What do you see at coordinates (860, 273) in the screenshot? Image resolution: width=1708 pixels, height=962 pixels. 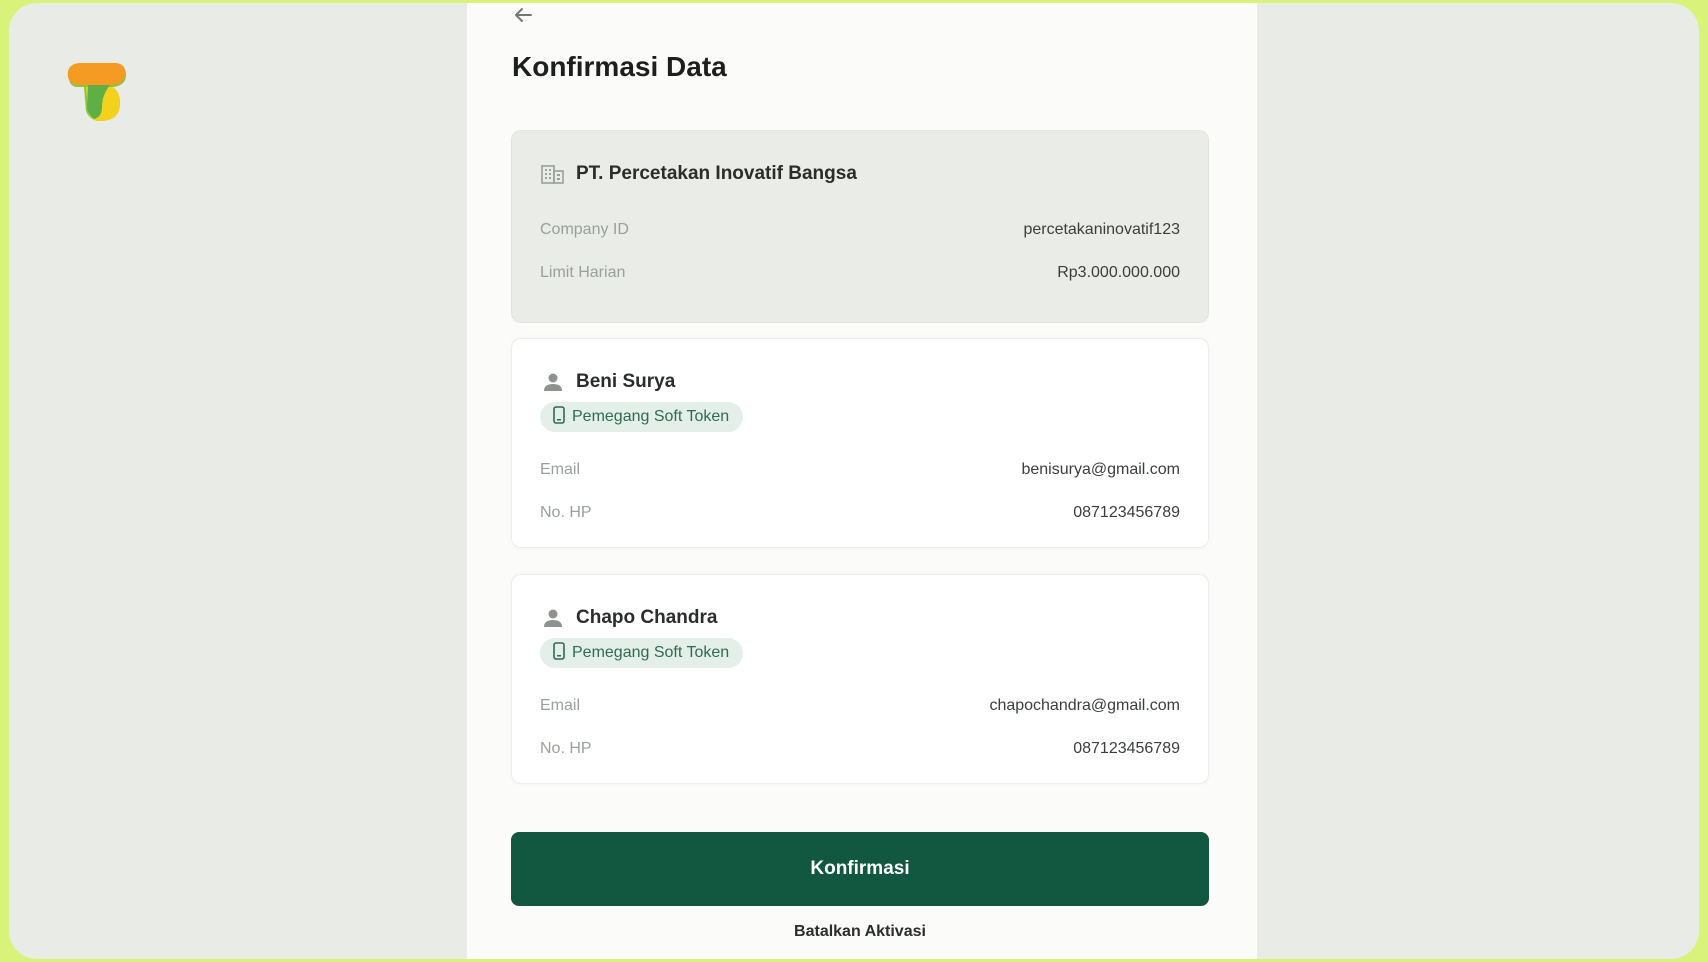 I see `daily-limit-row: Limit Harian Rp3.000.000.000` at bounding box center [860, 273].